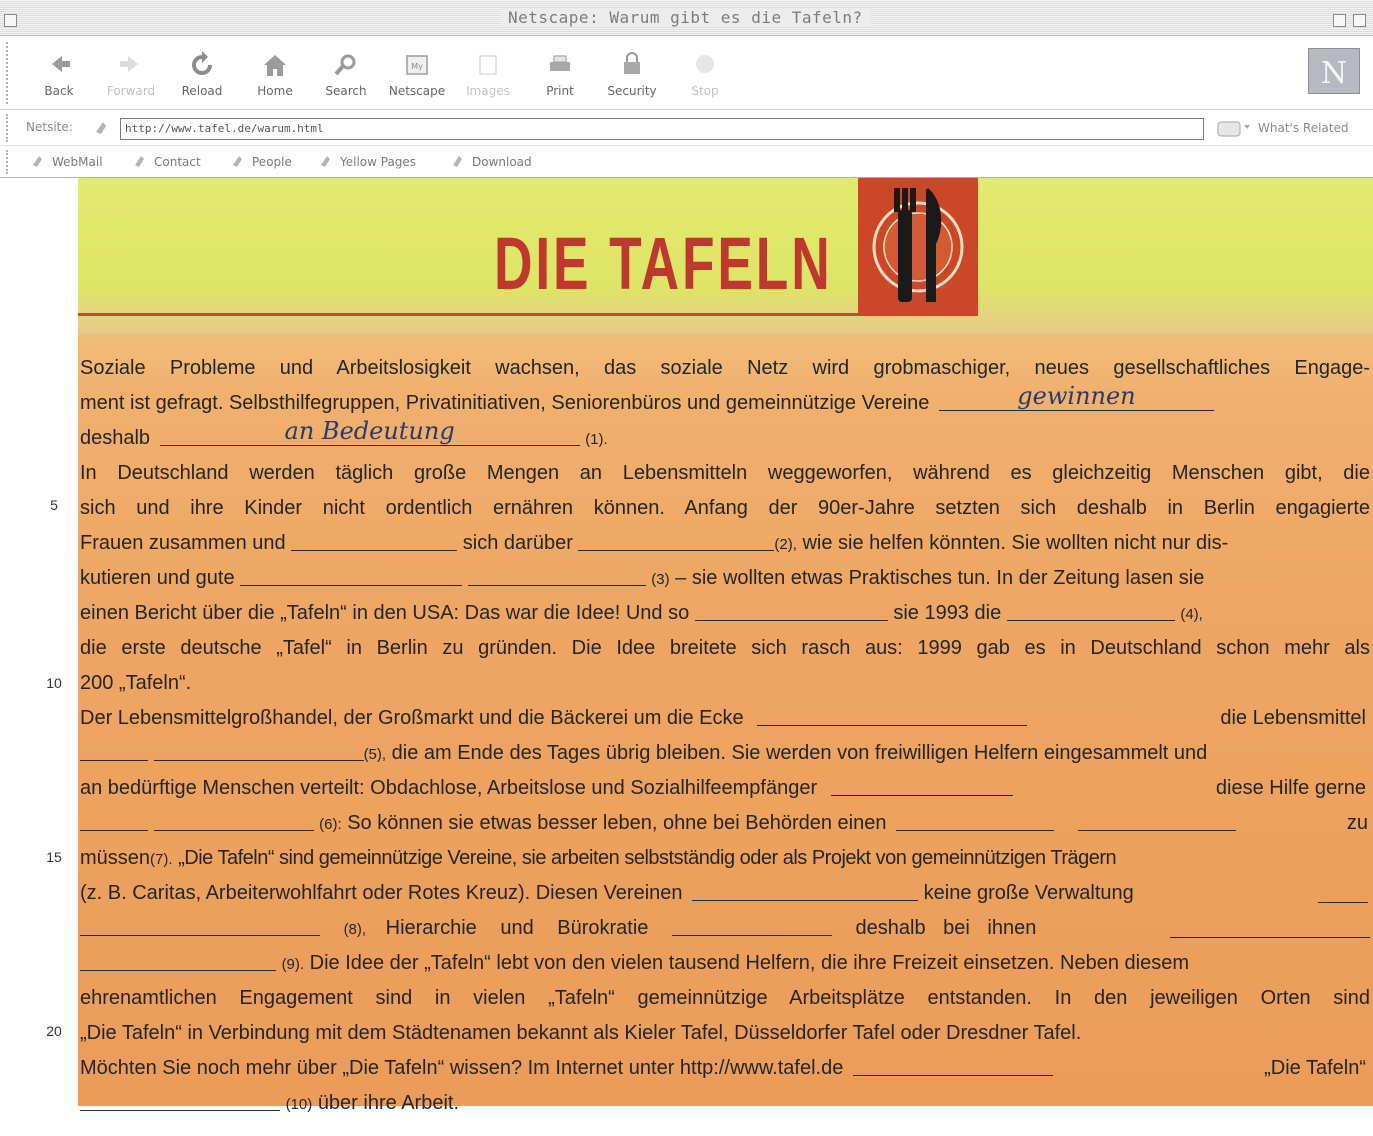 The width and height of the screenshot is (1373, 1136). I want to click on location-grip, so click(8, 128).